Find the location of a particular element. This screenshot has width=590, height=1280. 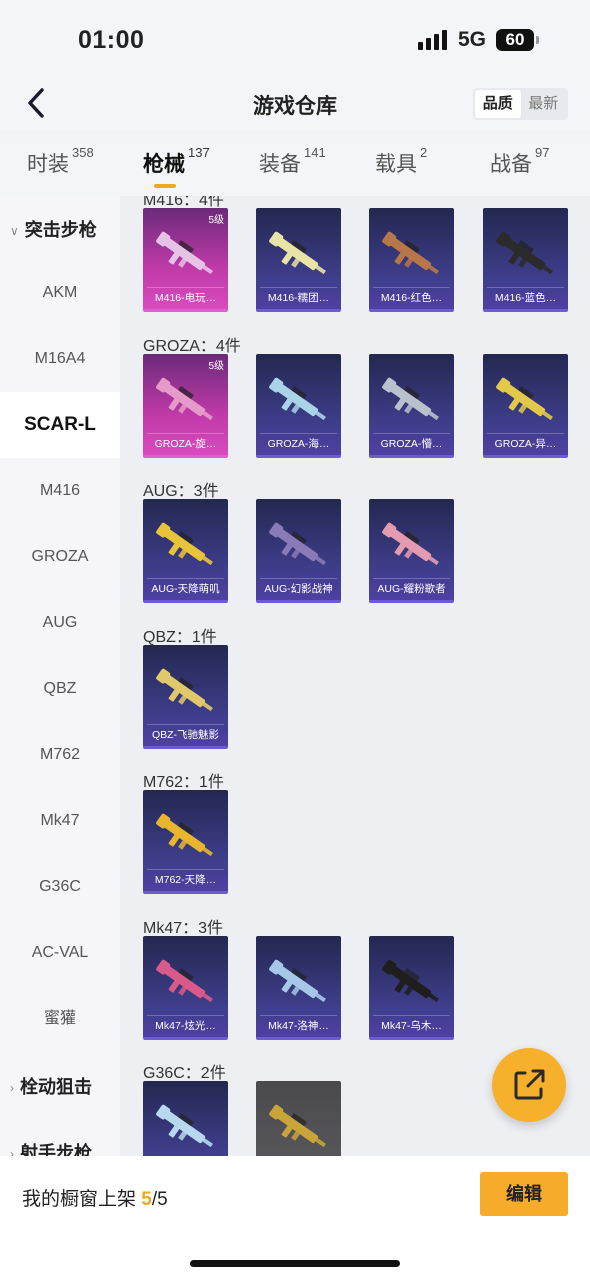

sidebar-group-bolt-action: › 栓动狙击 is located at coordinates (51, 1086).